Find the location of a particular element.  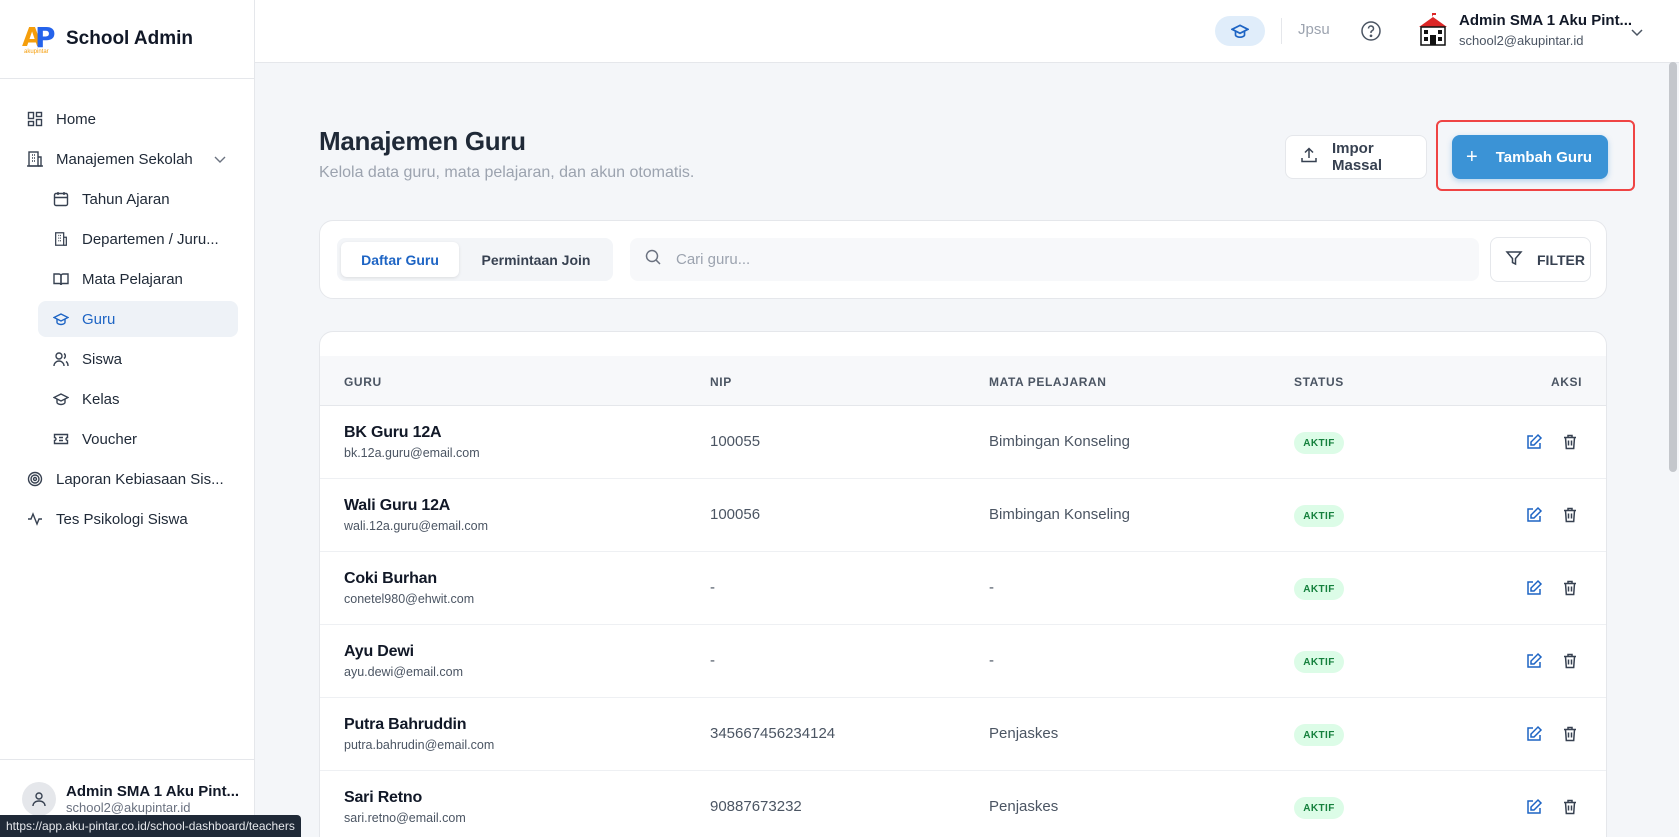

teacher-email: sari.retno@email.com is located at coordinates (405, 818).